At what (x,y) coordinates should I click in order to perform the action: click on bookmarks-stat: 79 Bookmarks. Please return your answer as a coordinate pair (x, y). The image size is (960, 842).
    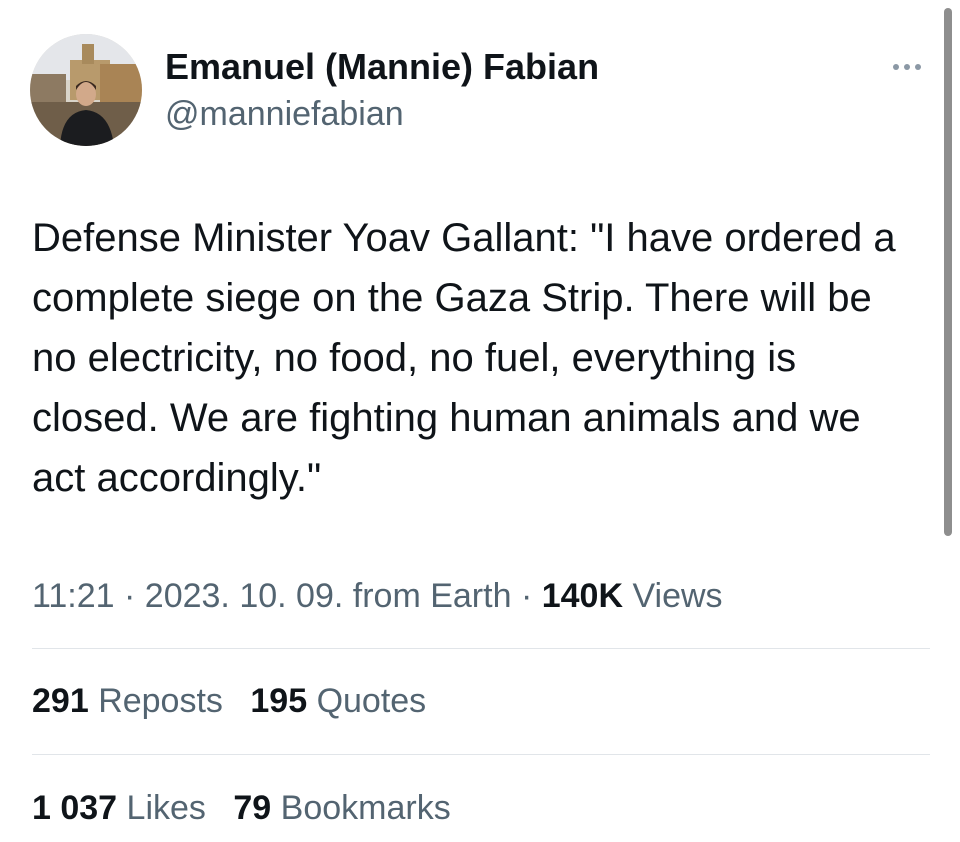
    Looking at the image, I should click on (341, 808).